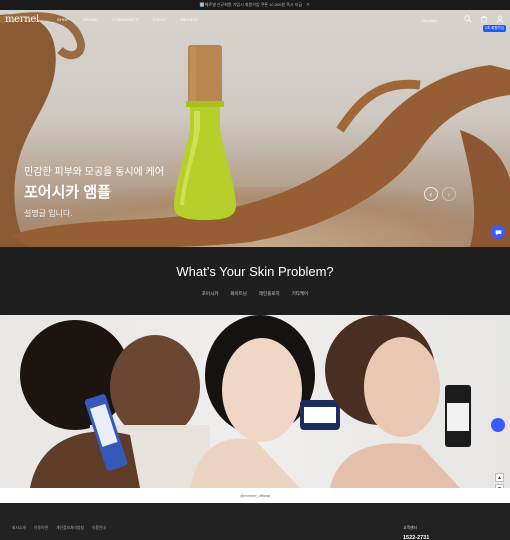 The width and height of the screenshot is (510, 540). I want to click on nav-item-brand: BRAND, so click(90, 19).